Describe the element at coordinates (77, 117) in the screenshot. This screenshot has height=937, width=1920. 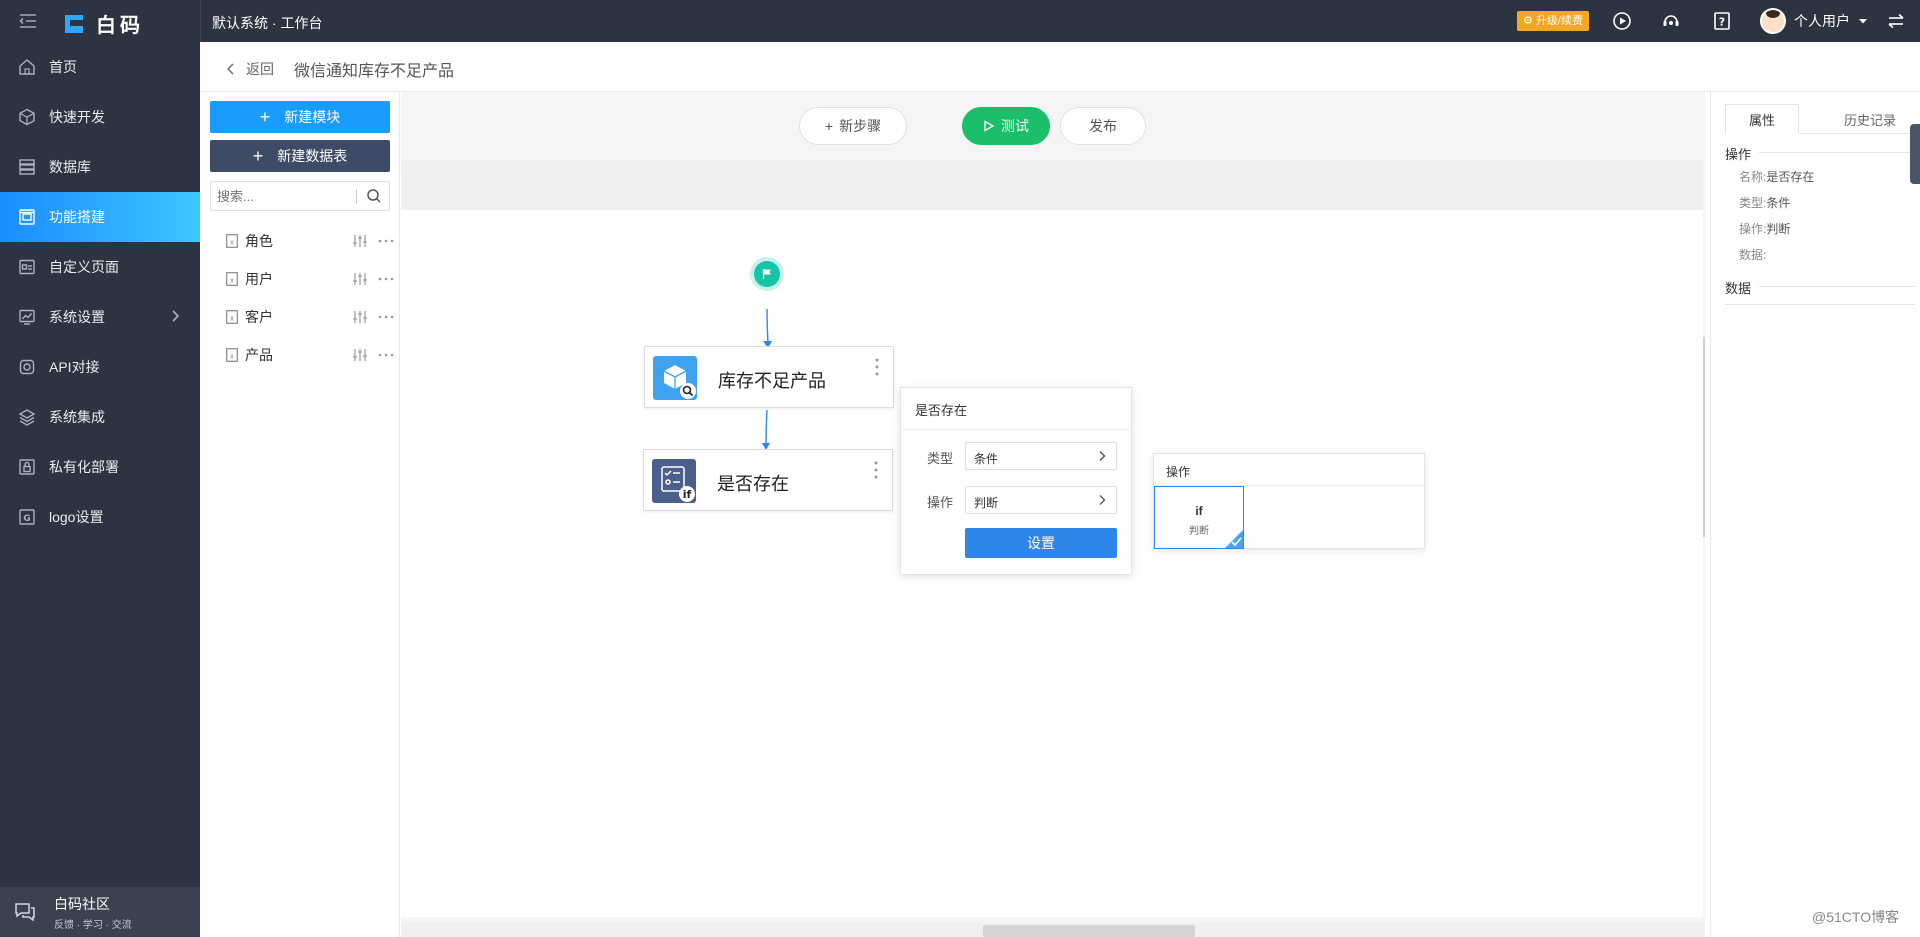
I see `sidebar-item-label: 快速开发` at that location.